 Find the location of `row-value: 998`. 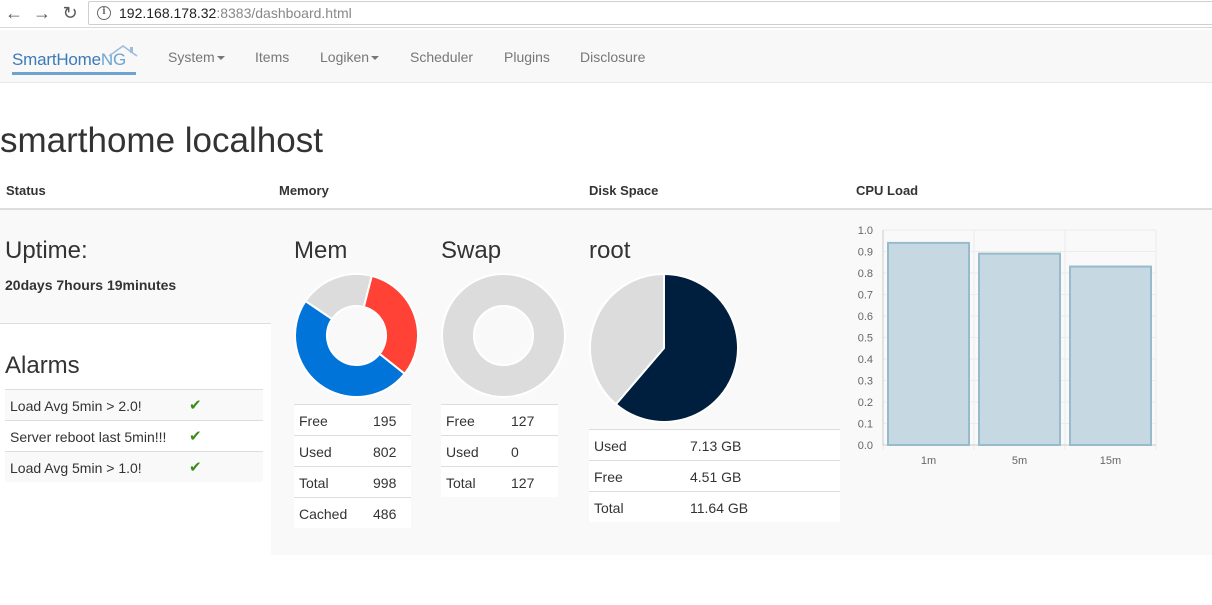

row-value: 998 is located at coordinates (385, 483).